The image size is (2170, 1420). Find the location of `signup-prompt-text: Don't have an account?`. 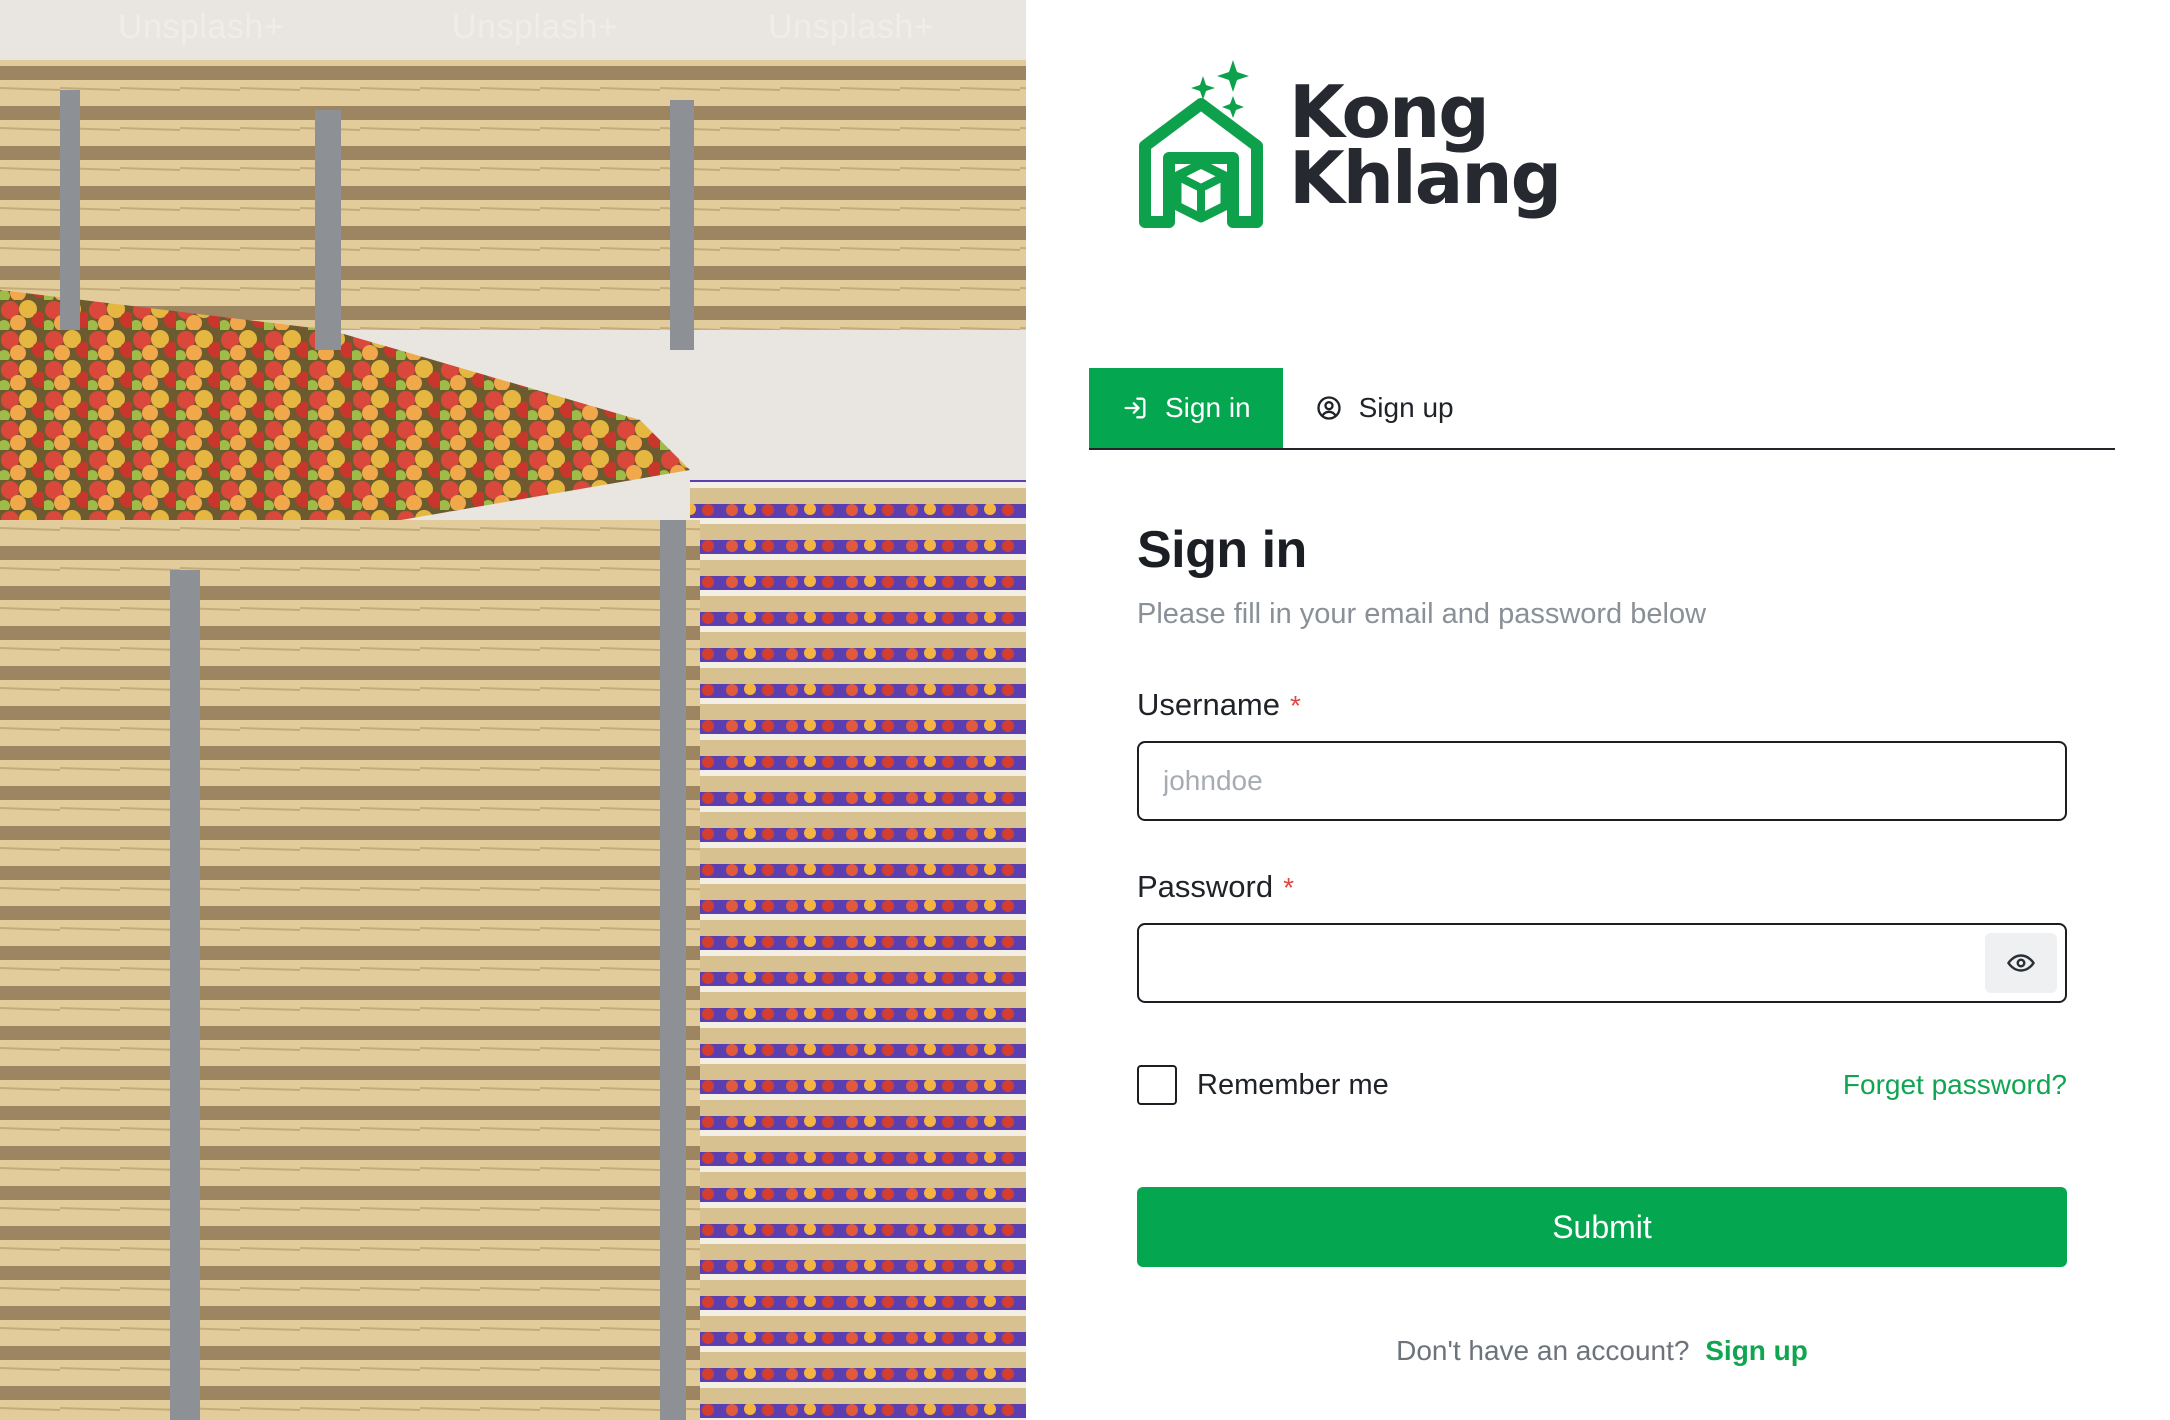

signup-prompt-text: Don't have an account? is located at coordinates (1543, 1350).